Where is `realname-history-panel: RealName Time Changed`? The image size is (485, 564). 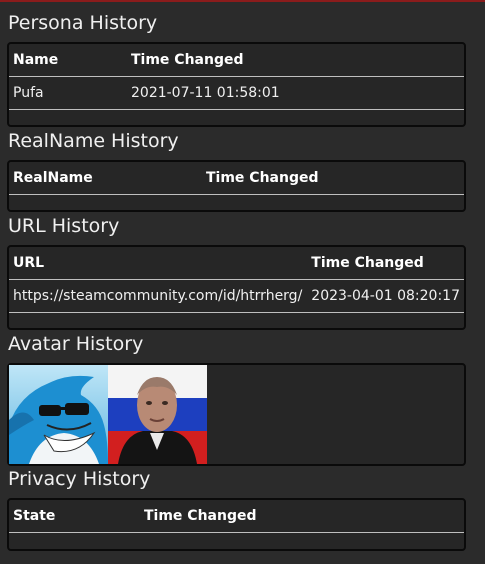
realname-history-panel: RealName Time Changed is located at coordinates (236, 186).